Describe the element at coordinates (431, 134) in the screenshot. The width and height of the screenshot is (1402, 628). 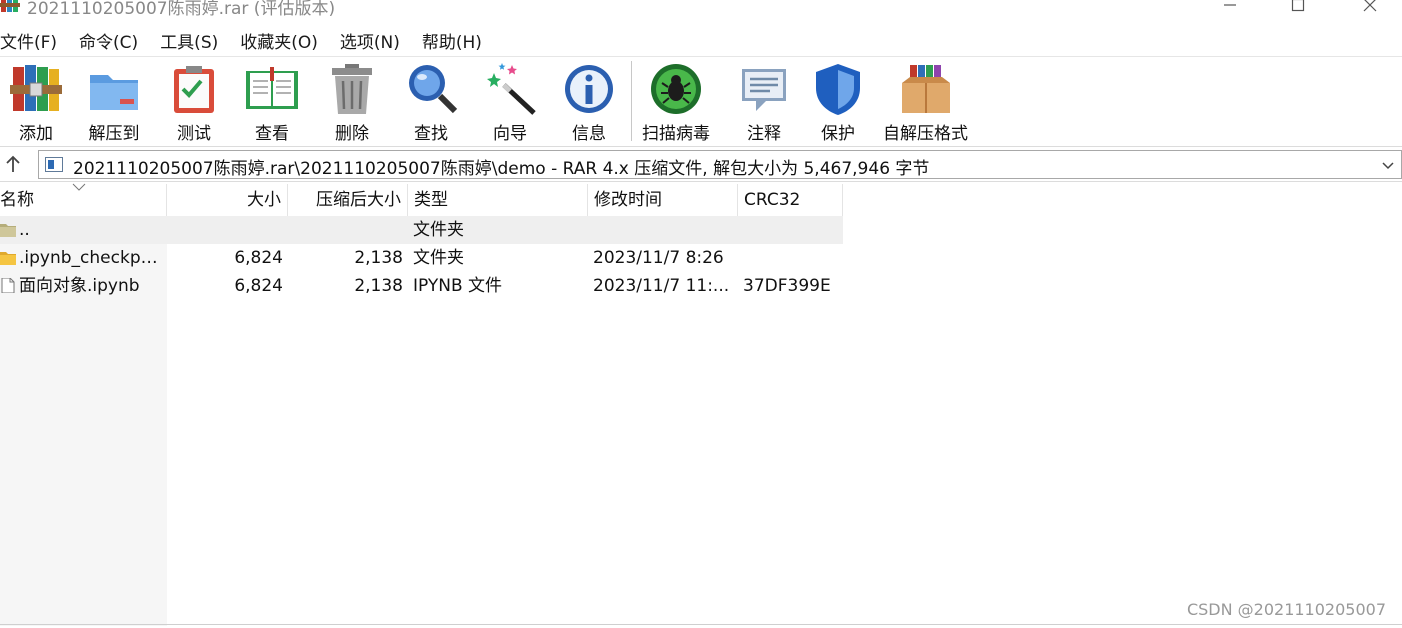
I see `find-label: 查找` at that location.